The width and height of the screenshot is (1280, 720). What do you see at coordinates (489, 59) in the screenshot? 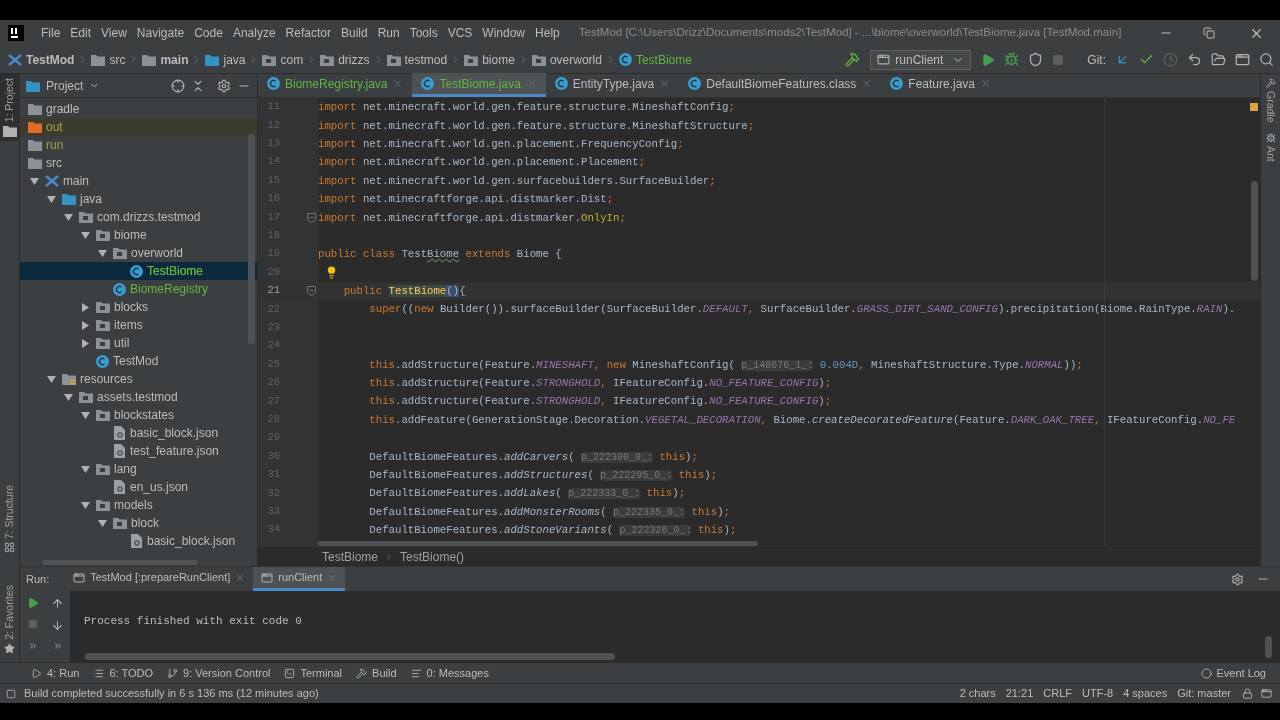
I see `breadcrumb-item: biome` at bounding box center [489, 59].